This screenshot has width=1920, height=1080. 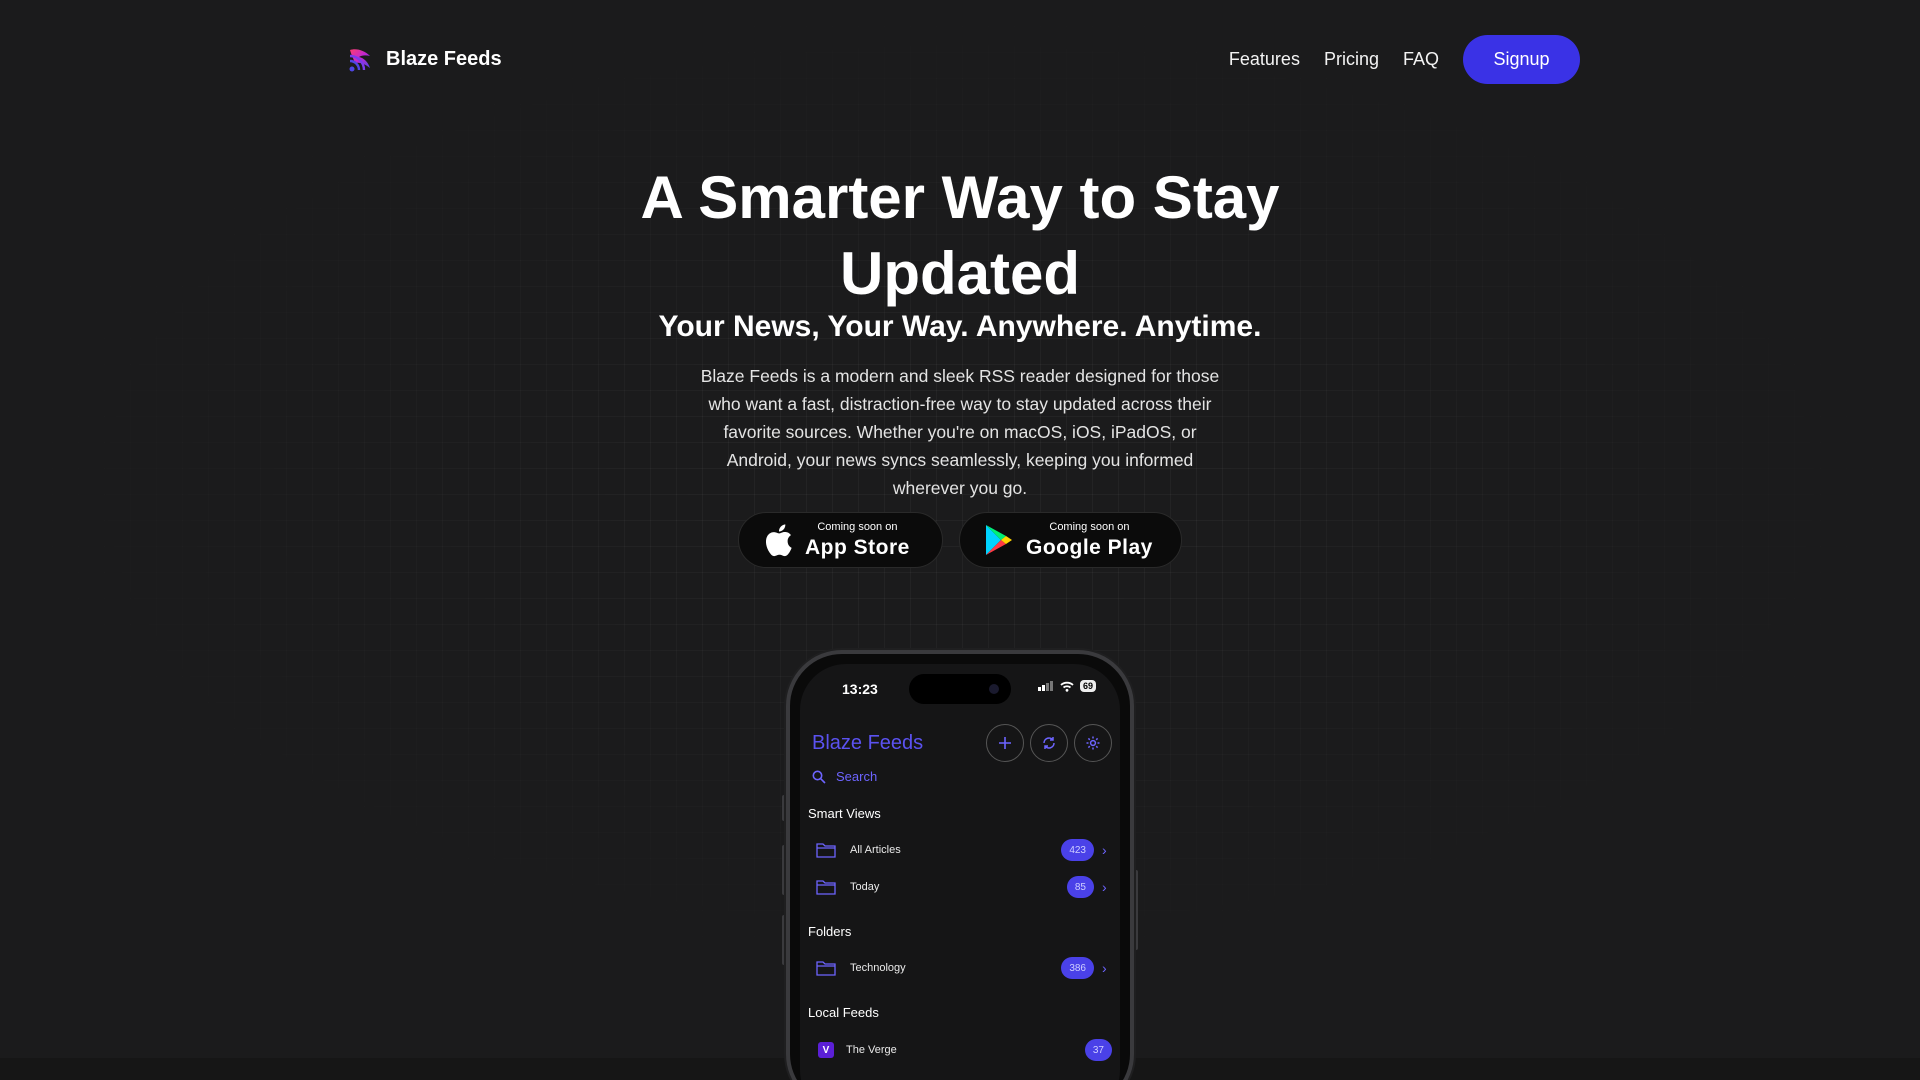 What do you see at coordinates (857, 527) in the screenshot?
I see `app-store-coming-soon: Coming soon on` at bounding box center [857, 527].